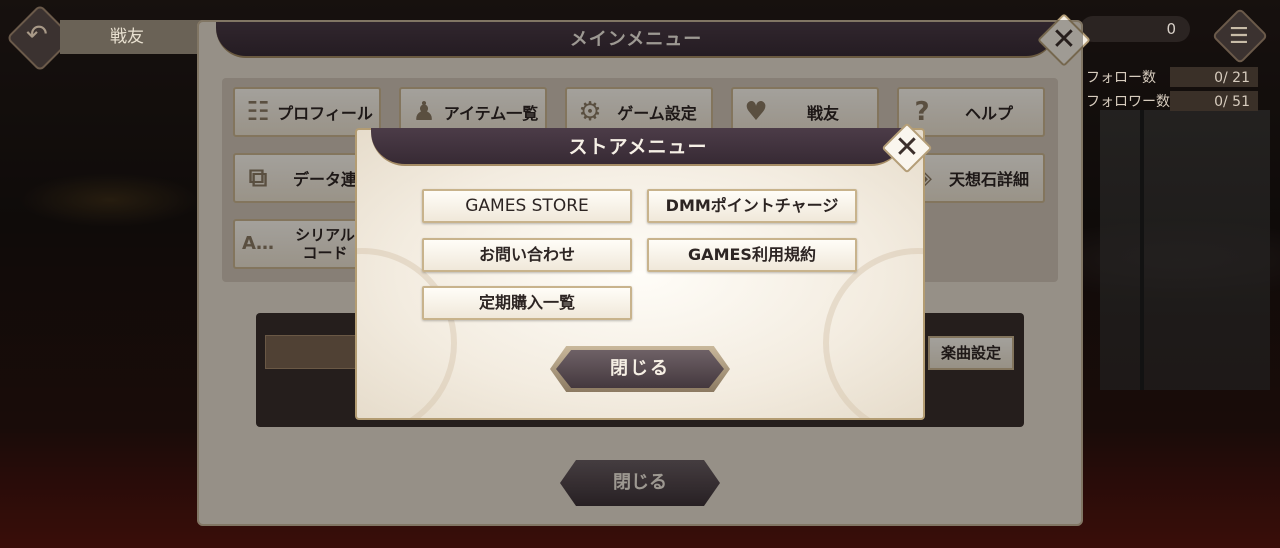  I want to click on close-icon: ✕, so click(907, 147).